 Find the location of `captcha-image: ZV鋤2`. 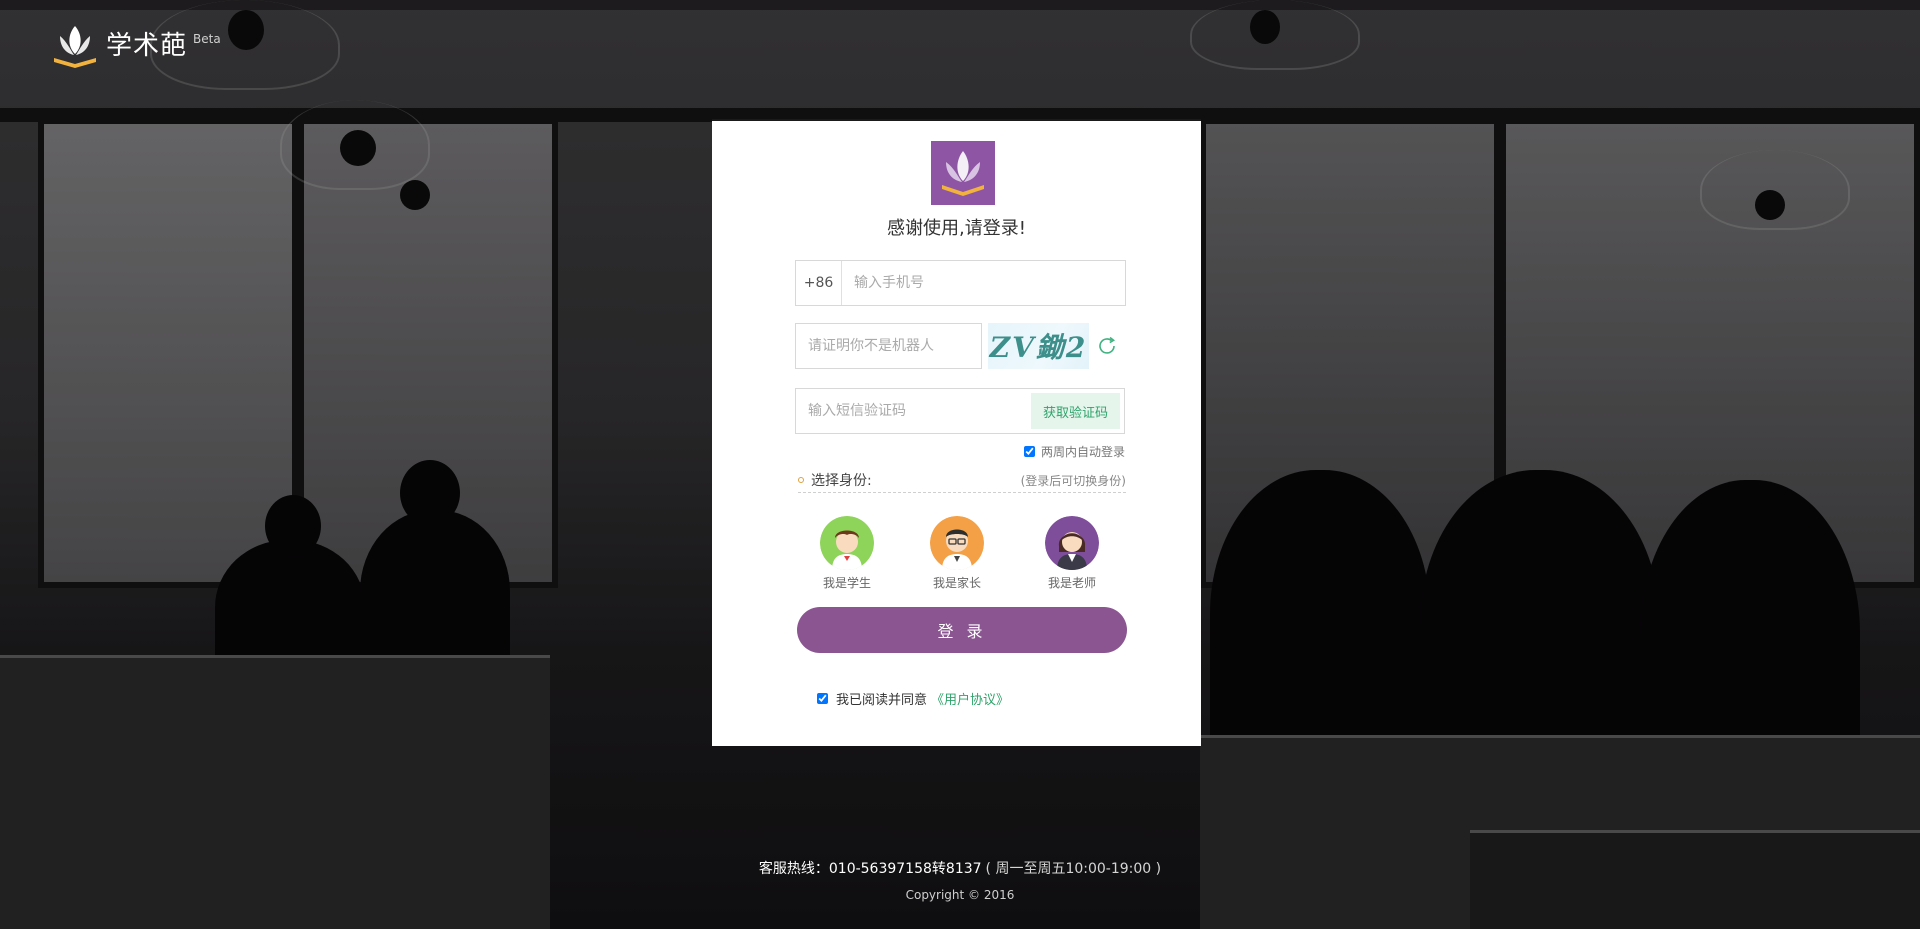

captcha-image: ZV鋤2 is located at coordinates (1038, 346).